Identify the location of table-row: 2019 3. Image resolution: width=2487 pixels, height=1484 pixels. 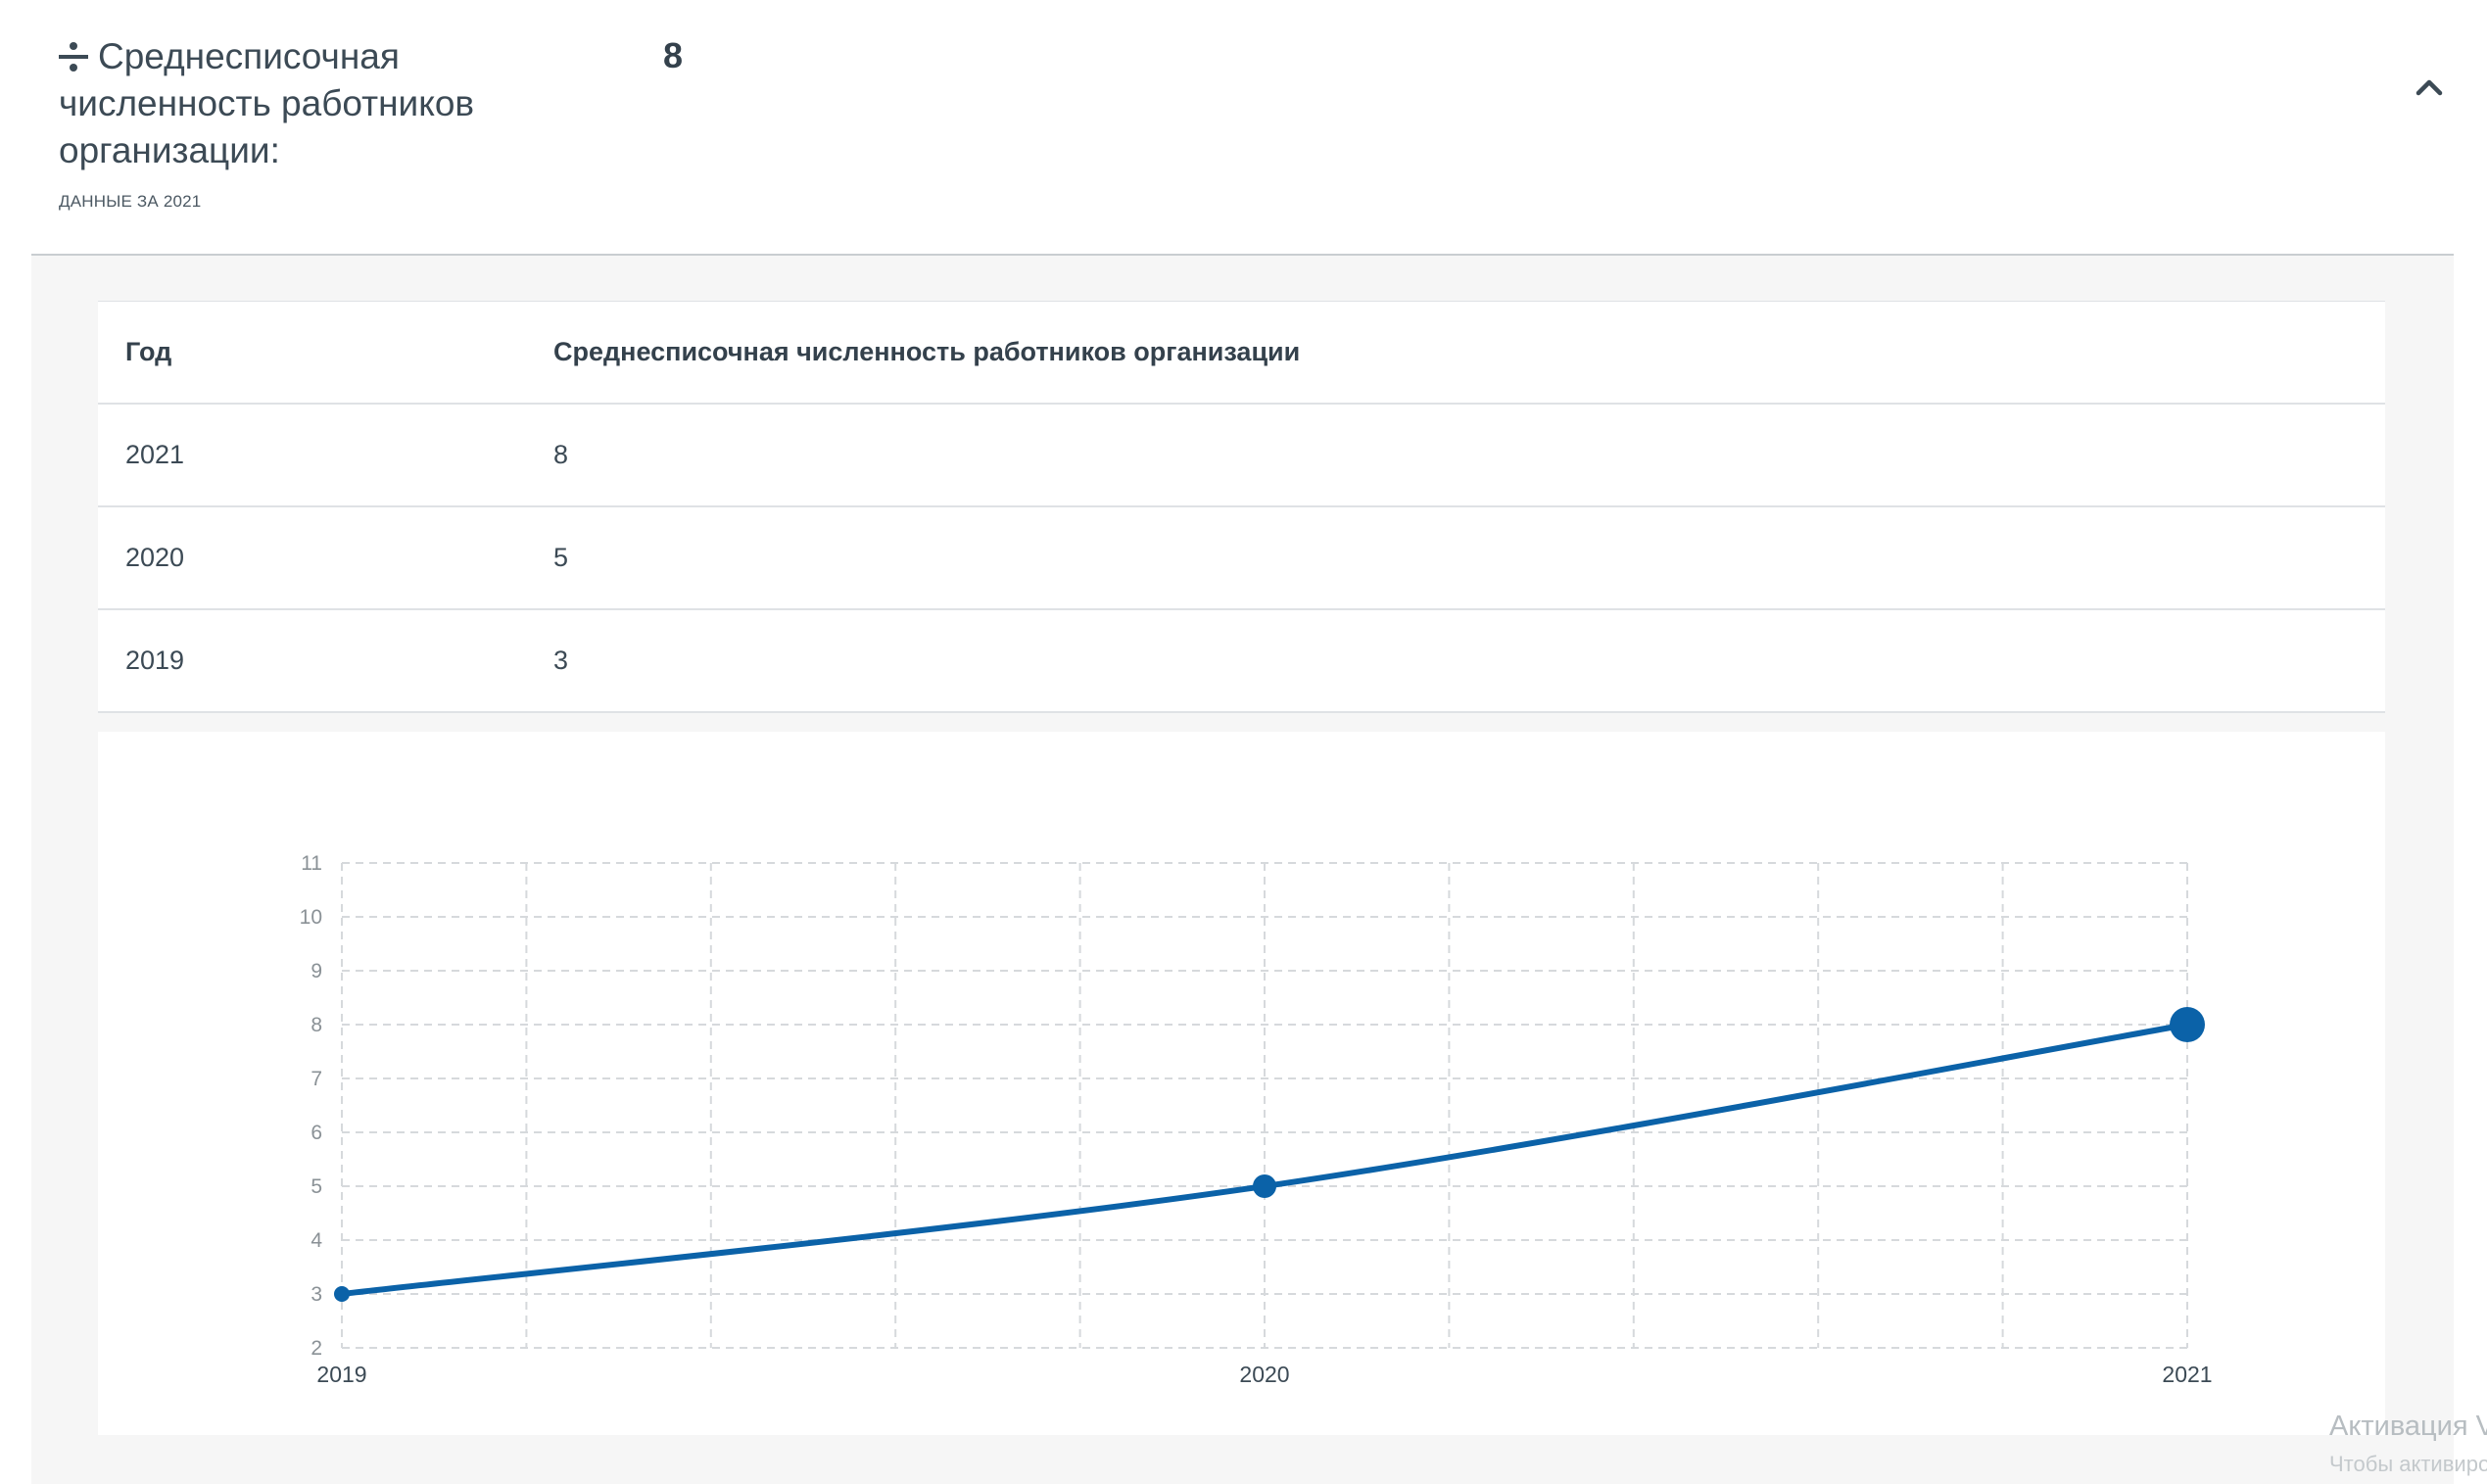
(1241, 661).